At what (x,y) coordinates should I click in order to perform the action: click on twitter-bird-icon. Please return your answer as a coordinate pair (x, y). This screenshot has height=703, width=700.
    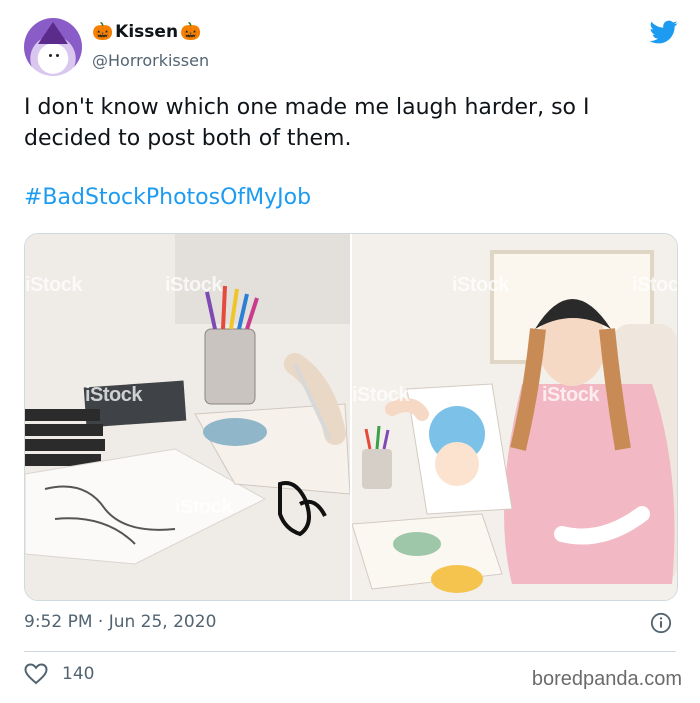
    Looking at the image, I should click on (664, 32).